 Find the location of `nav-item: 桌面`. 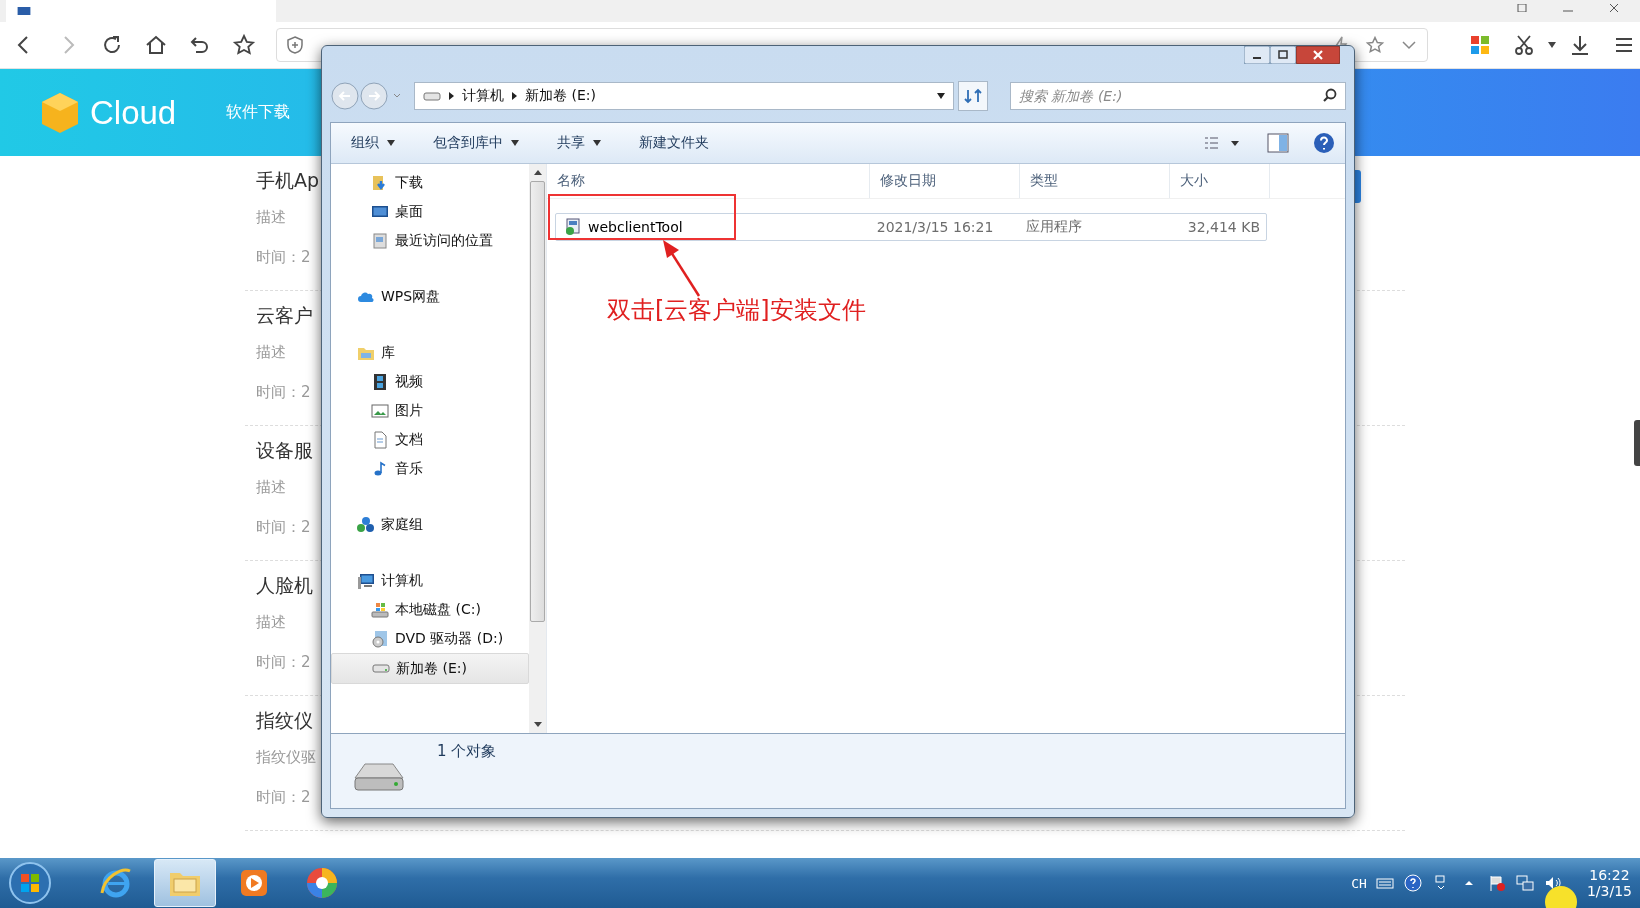

nav-item: 桌面 is located at coordinates (430, 211).